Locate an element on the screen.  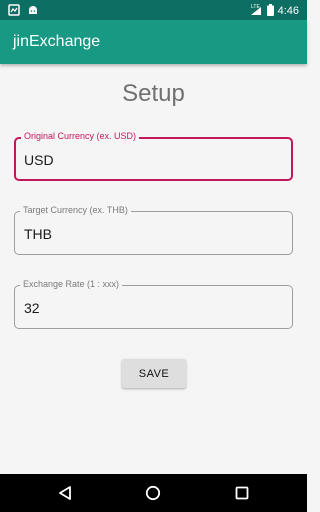
navigation-bar is located at coordinates (153, 493).